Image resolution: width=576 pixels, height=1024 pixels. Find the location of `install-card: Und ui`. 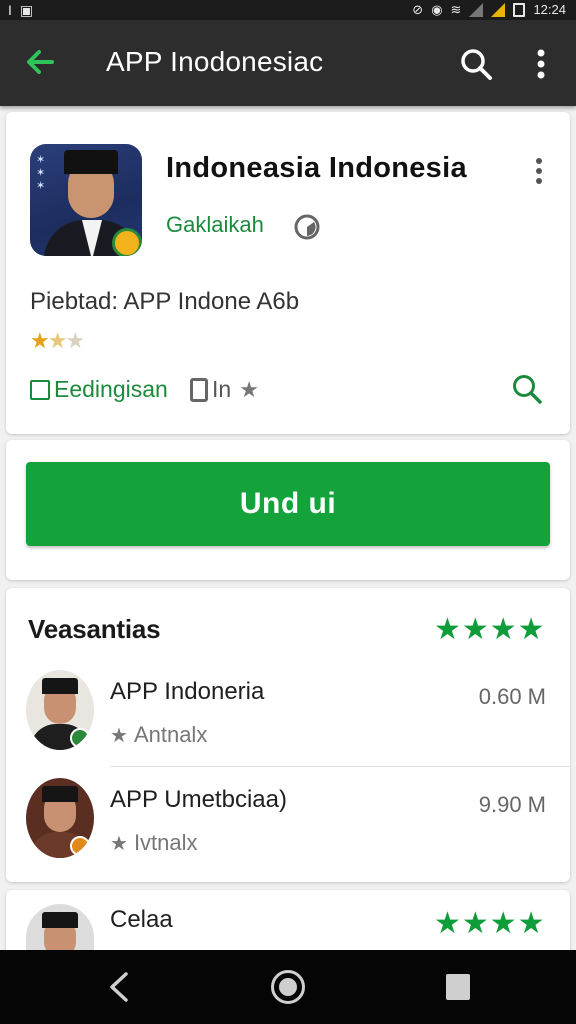

install-card: Und ui is located at coordinates (288, 510).